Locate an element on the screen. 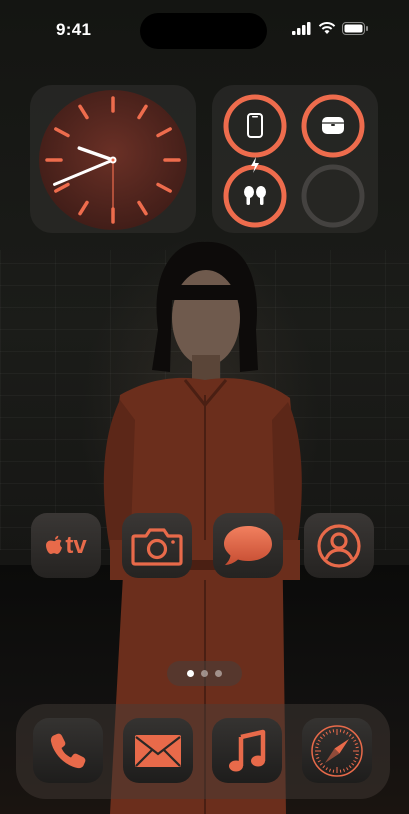 The image size is (409, 814). contacts-icon is located at coordinates (339, 545).